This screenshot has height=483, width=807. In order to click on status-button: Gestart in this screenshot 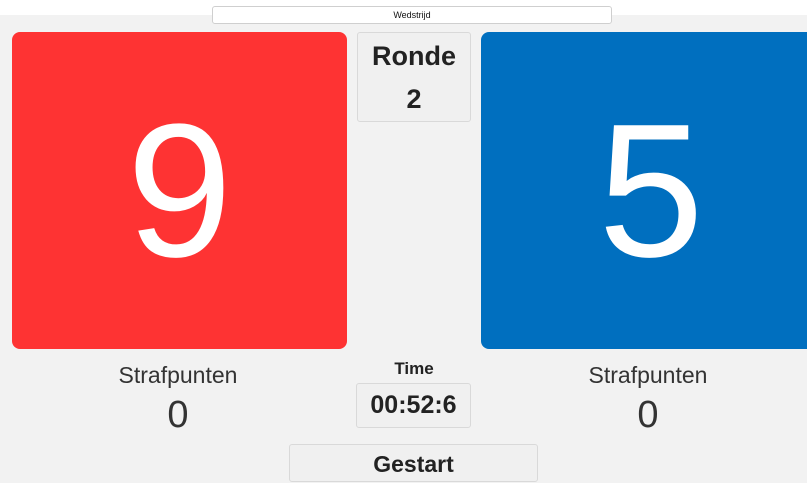, I will do `click(413, 463)`.